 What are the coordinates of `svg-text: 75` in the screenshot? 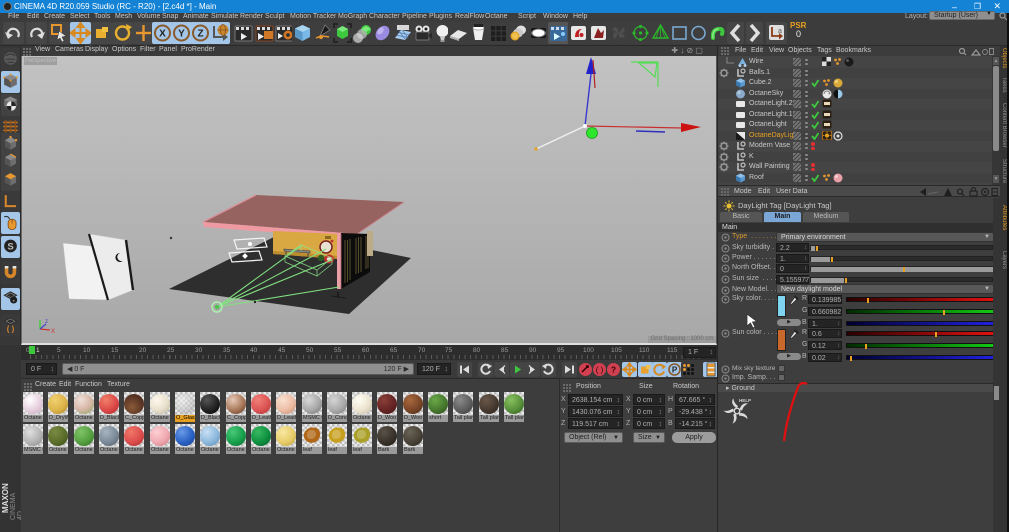 It's located at (449, 350).